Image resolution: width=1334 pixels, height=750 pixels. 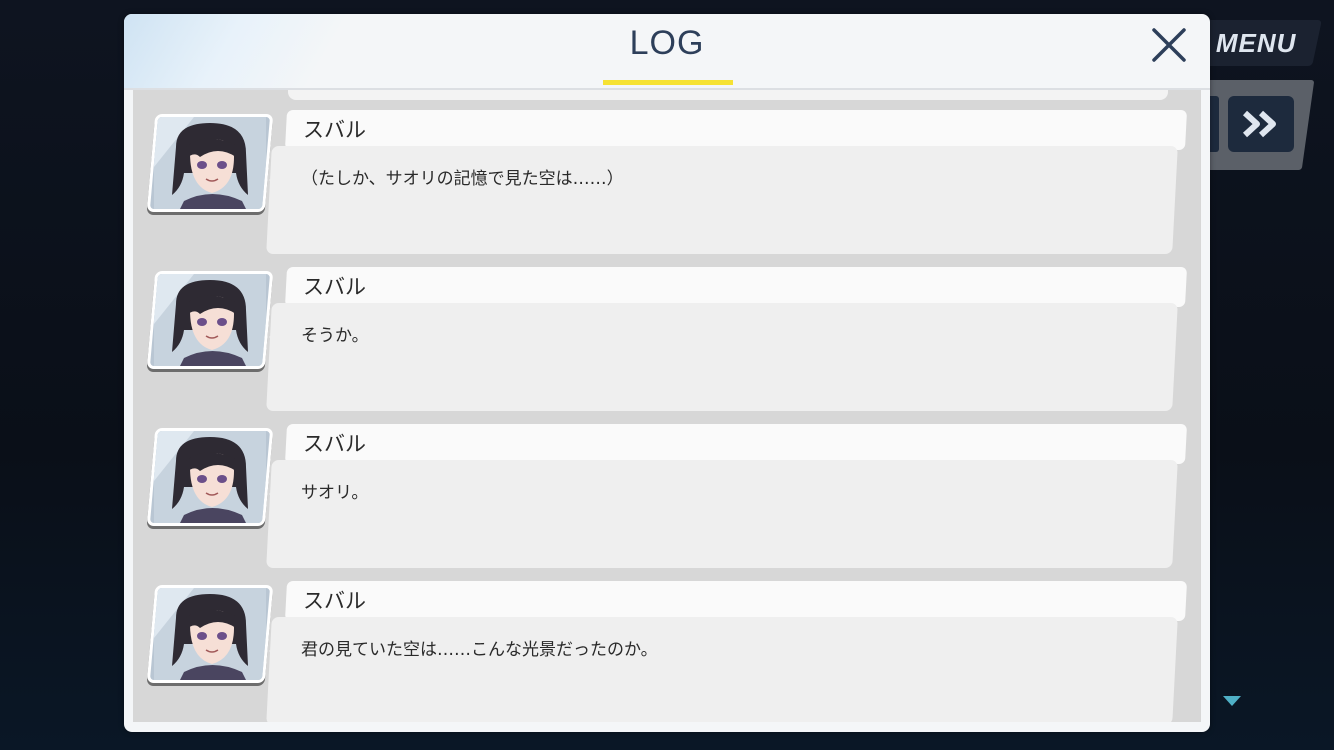 What do you see at coordinates (728, 95) in the screenshot?
I see `previous-entry-edge` at bounding box center [728, 95].